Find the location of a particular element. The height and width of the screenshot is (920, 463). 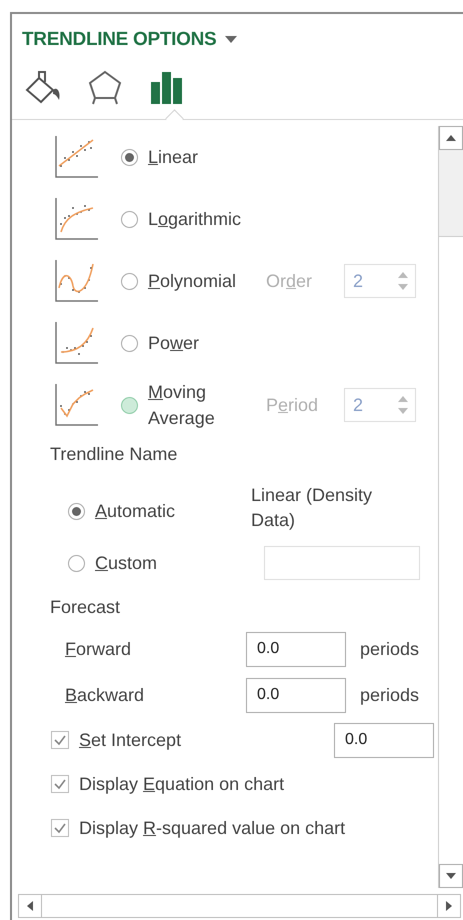

option-label: Order is located at coordinates (290, 281).